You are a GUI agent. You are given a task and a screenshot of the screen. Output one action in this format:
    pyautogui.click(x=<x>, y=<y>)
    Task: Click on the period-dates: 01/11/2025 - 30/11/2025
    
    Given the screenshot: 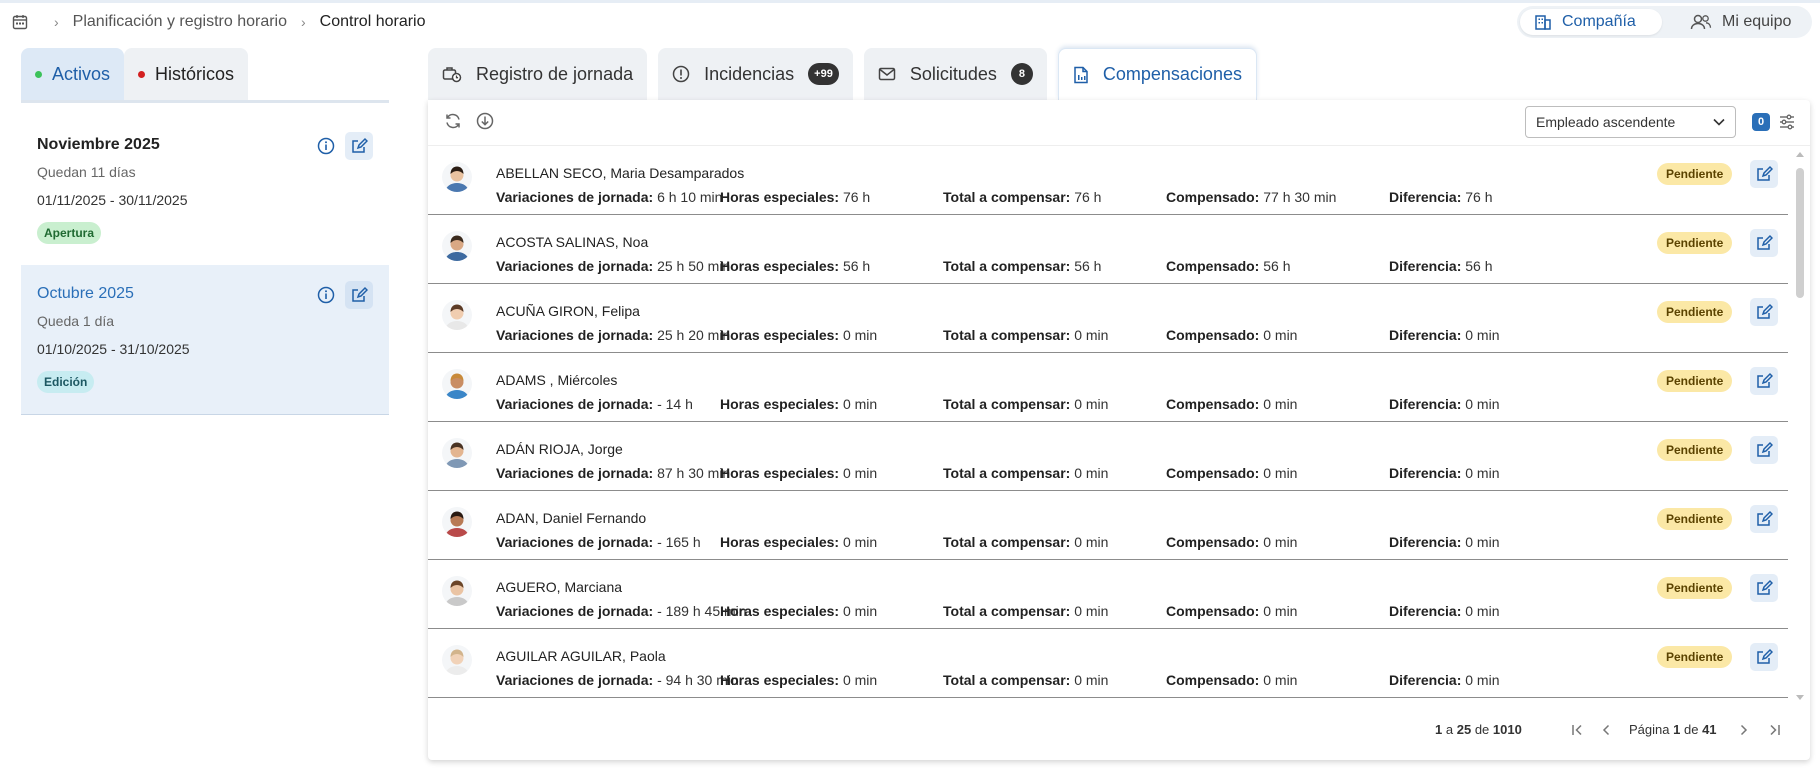 What is the action you would take?
    pyautogui.click(x=112, y=200)
    